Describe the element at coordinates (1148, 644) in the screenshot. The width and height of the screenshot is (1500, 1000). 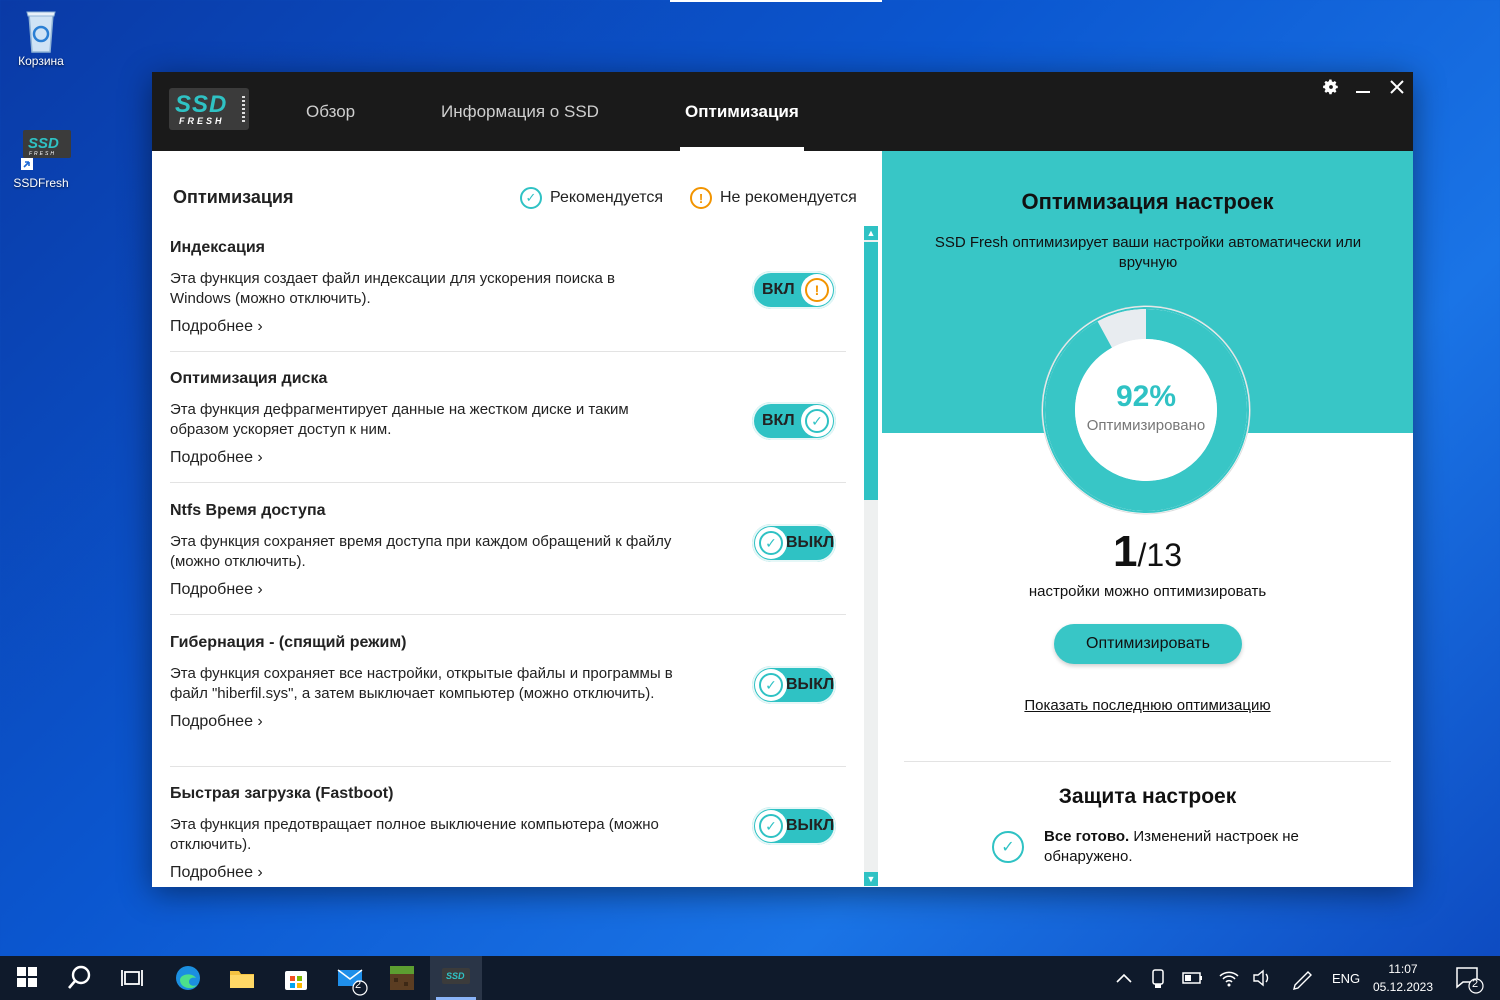
I see `optimize-button: Оптимизировать` at that location.